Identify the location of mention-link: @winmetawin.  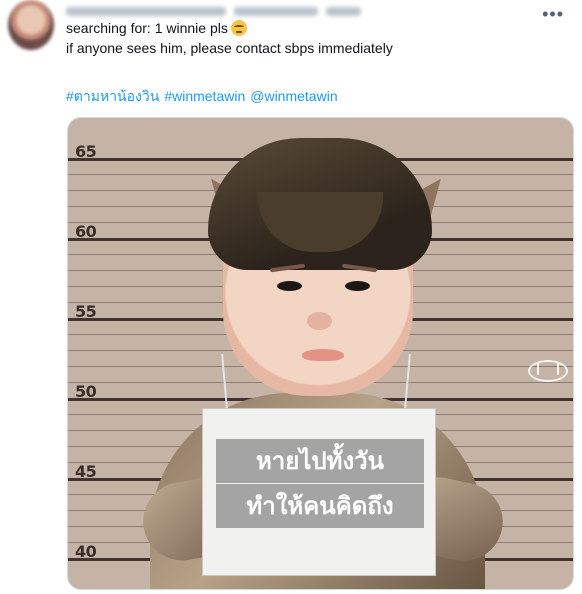
(293, 96).